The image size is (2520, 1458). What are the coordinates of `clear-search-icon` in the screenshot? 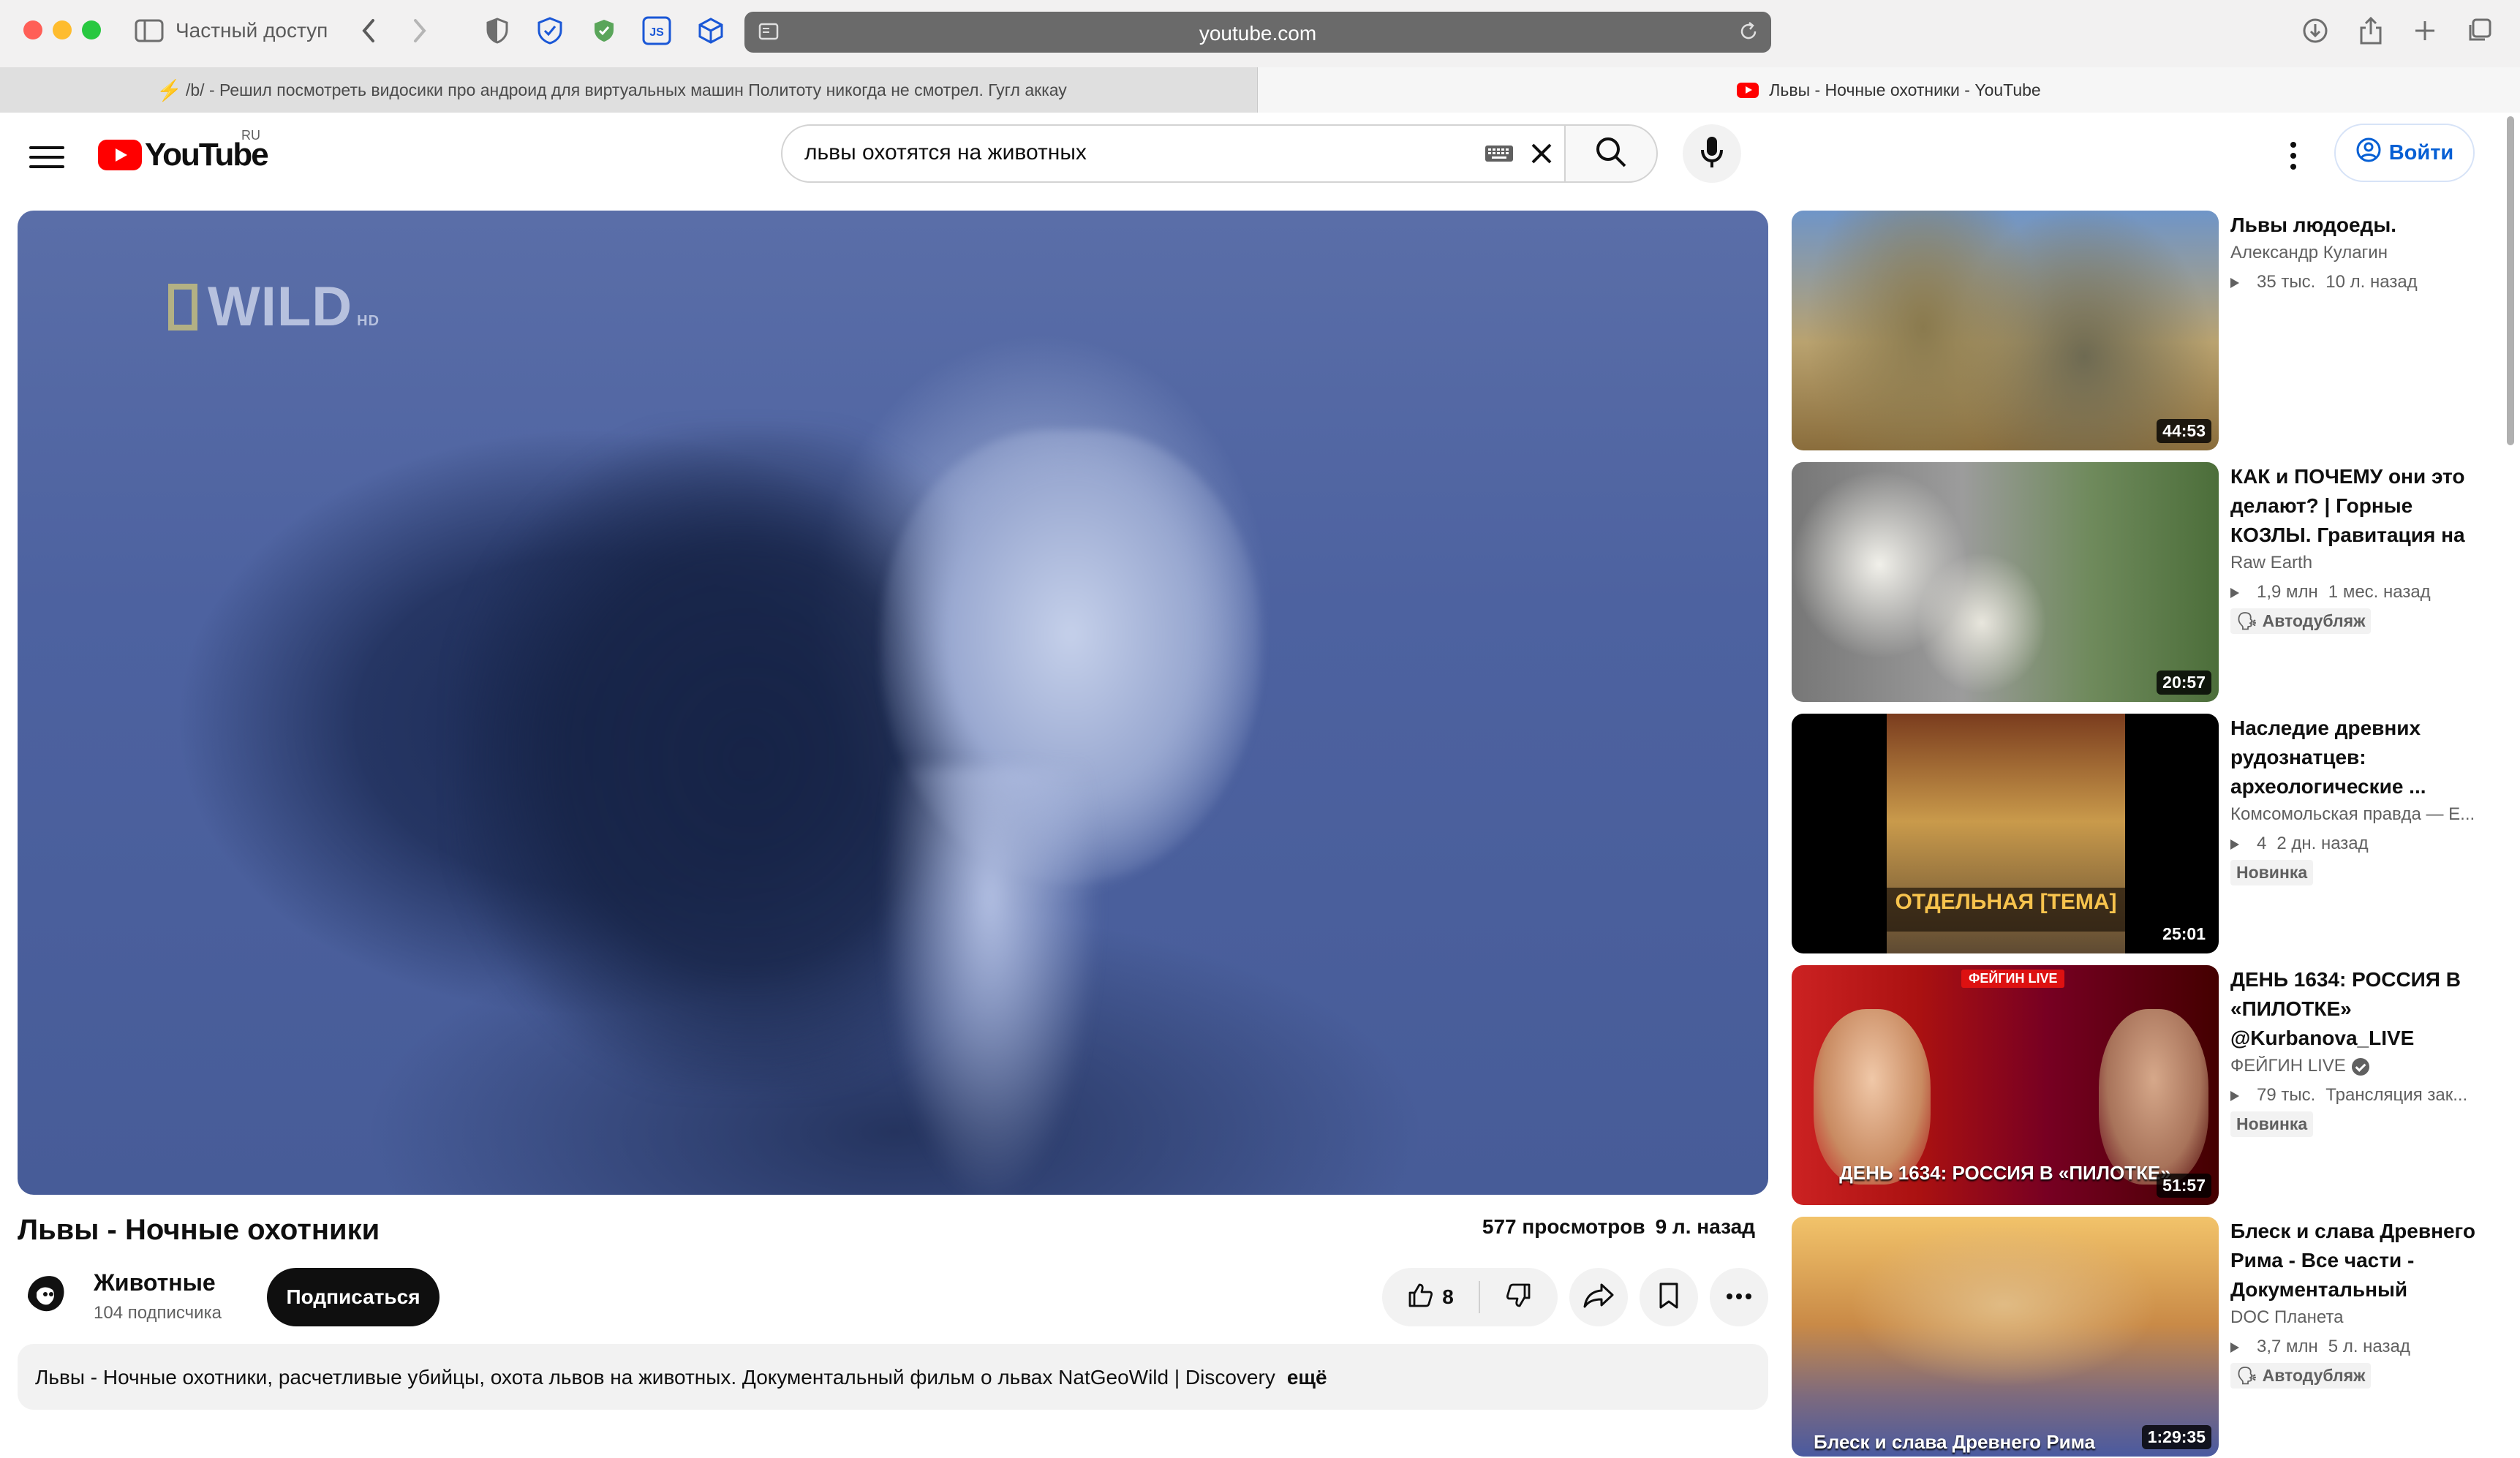 It's located at (1541, 155).